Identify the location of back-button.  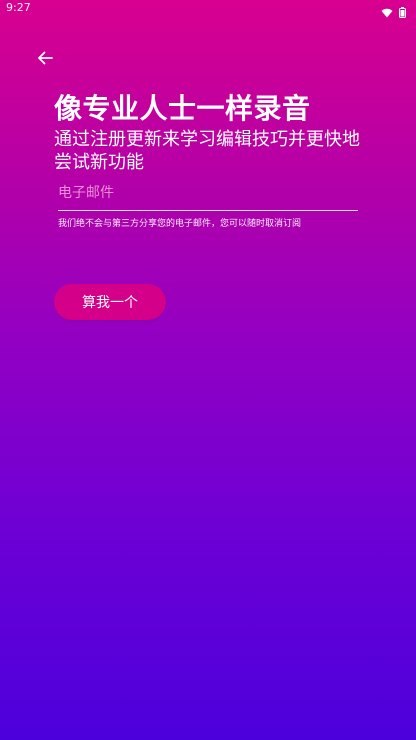
(45, 60).